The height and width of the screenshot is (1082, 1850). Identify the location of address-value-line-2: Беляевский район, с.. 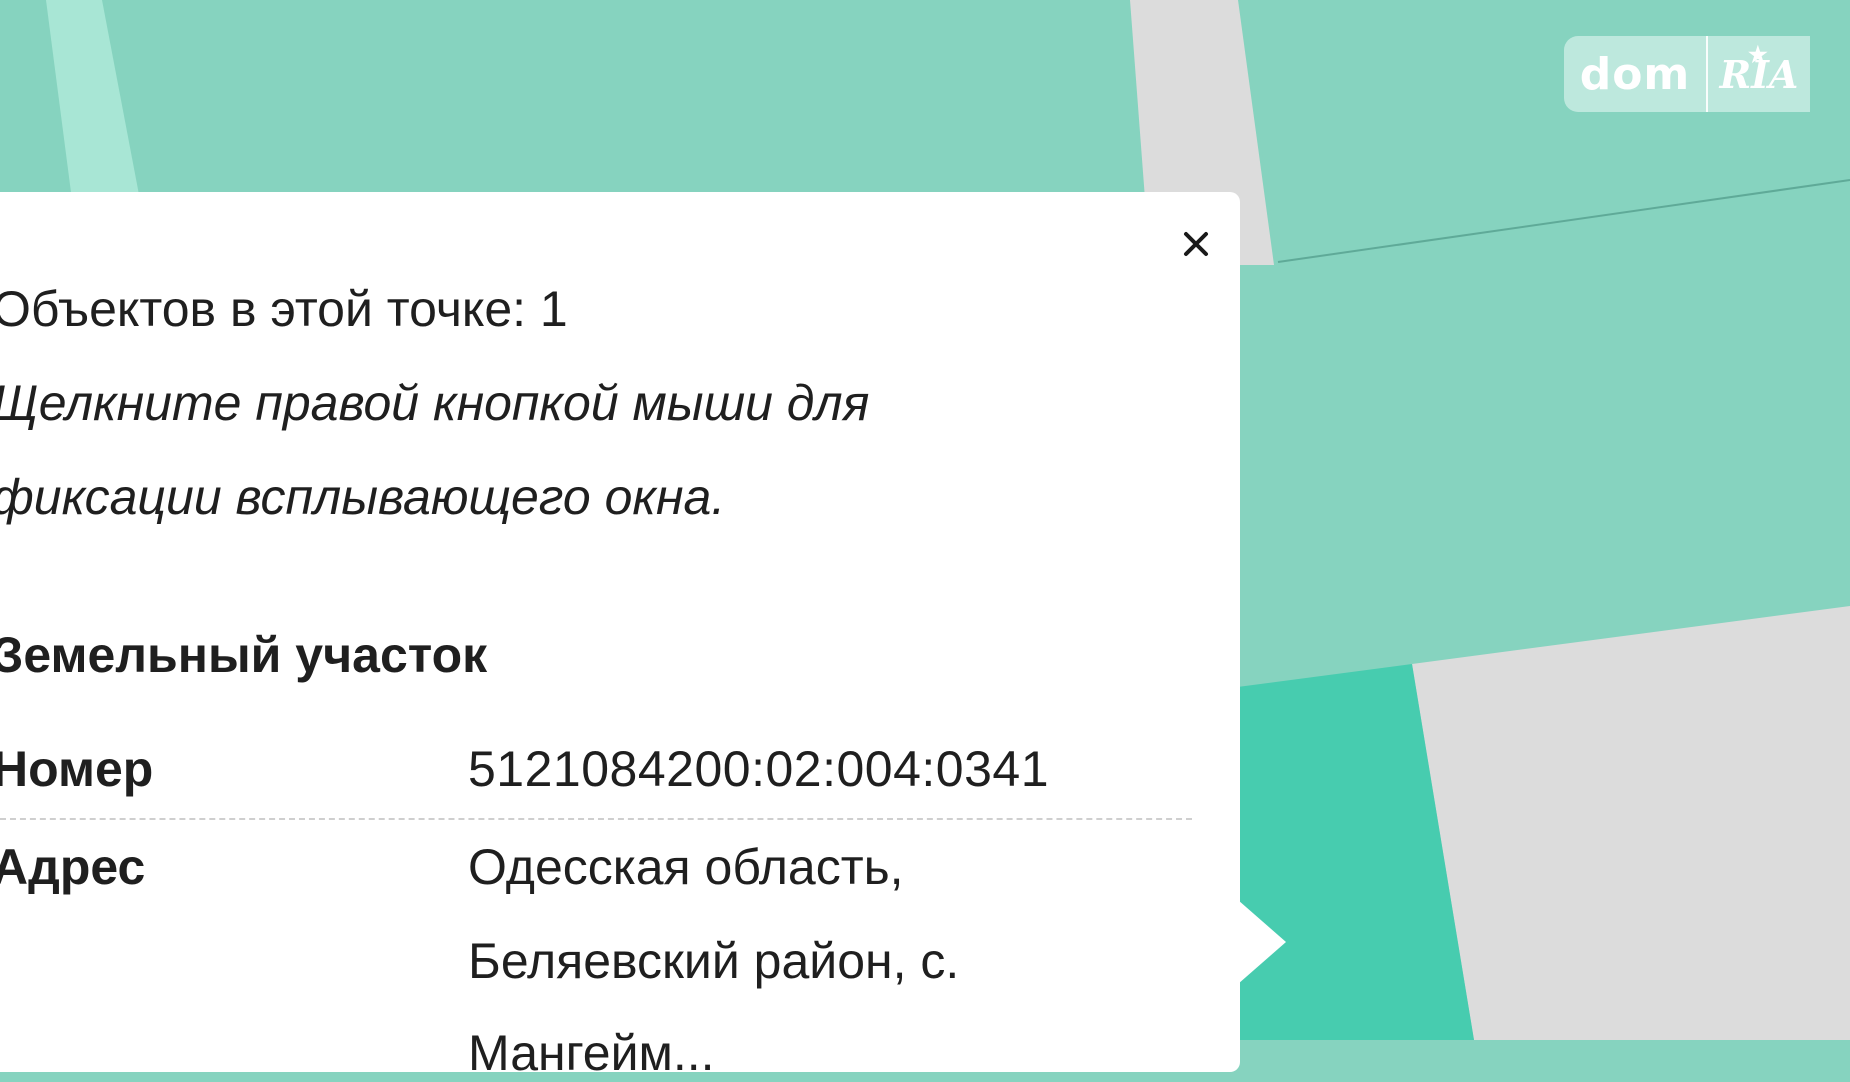
(714, 961).